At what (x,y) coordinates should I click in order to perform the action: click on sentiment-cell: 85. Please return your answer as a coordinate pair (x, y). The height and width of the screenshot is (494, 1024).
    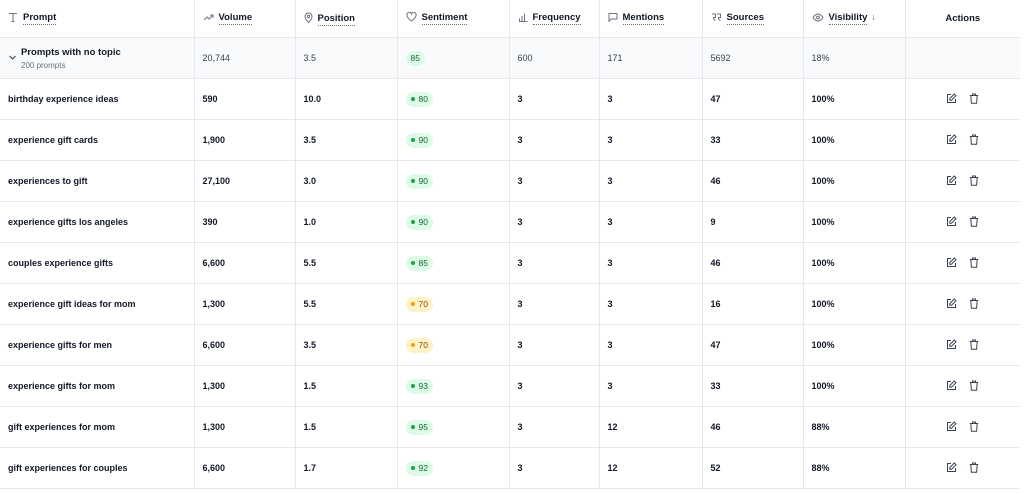
    Looking at the image, I should click on (453, 263).